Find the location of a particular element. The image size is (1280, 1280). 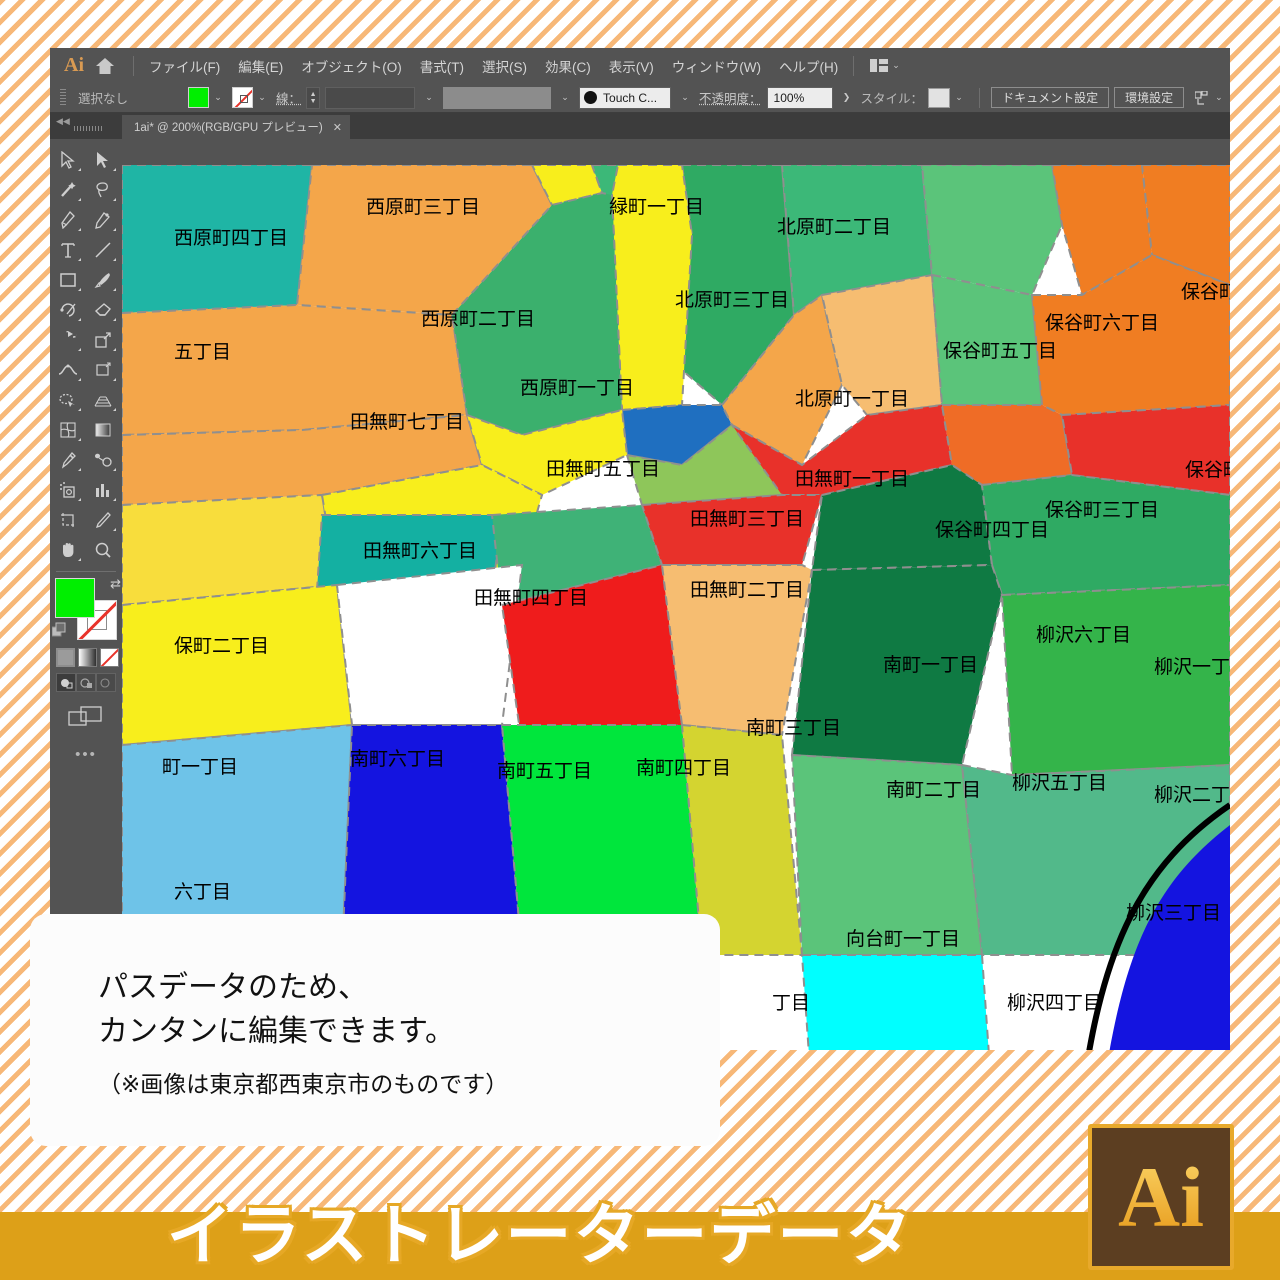

menu-file: ファイル(F) is located at coordinates (184, 66).